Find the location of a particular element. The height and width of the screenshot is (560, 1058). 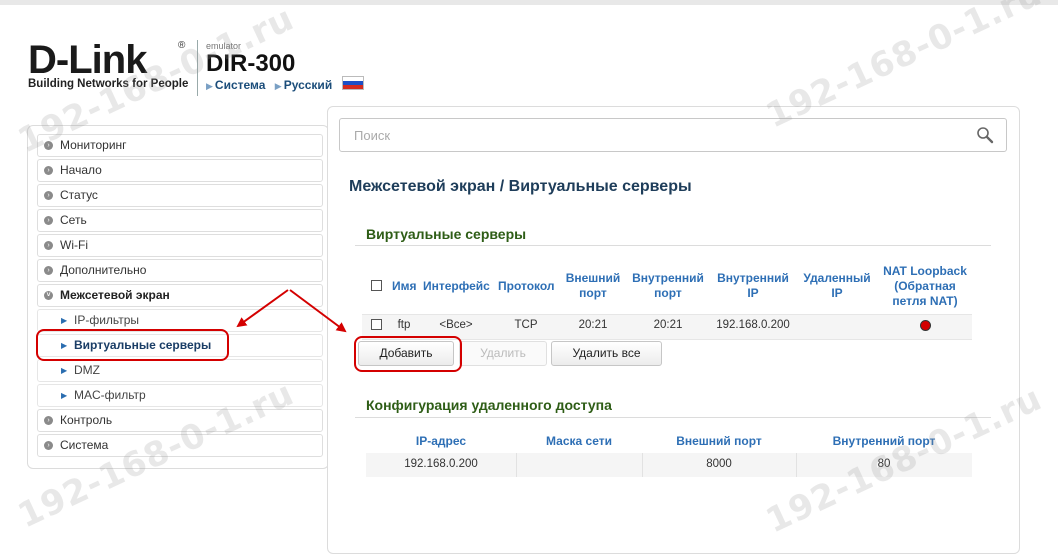

cell-divider is located at coordinates (516, 465).